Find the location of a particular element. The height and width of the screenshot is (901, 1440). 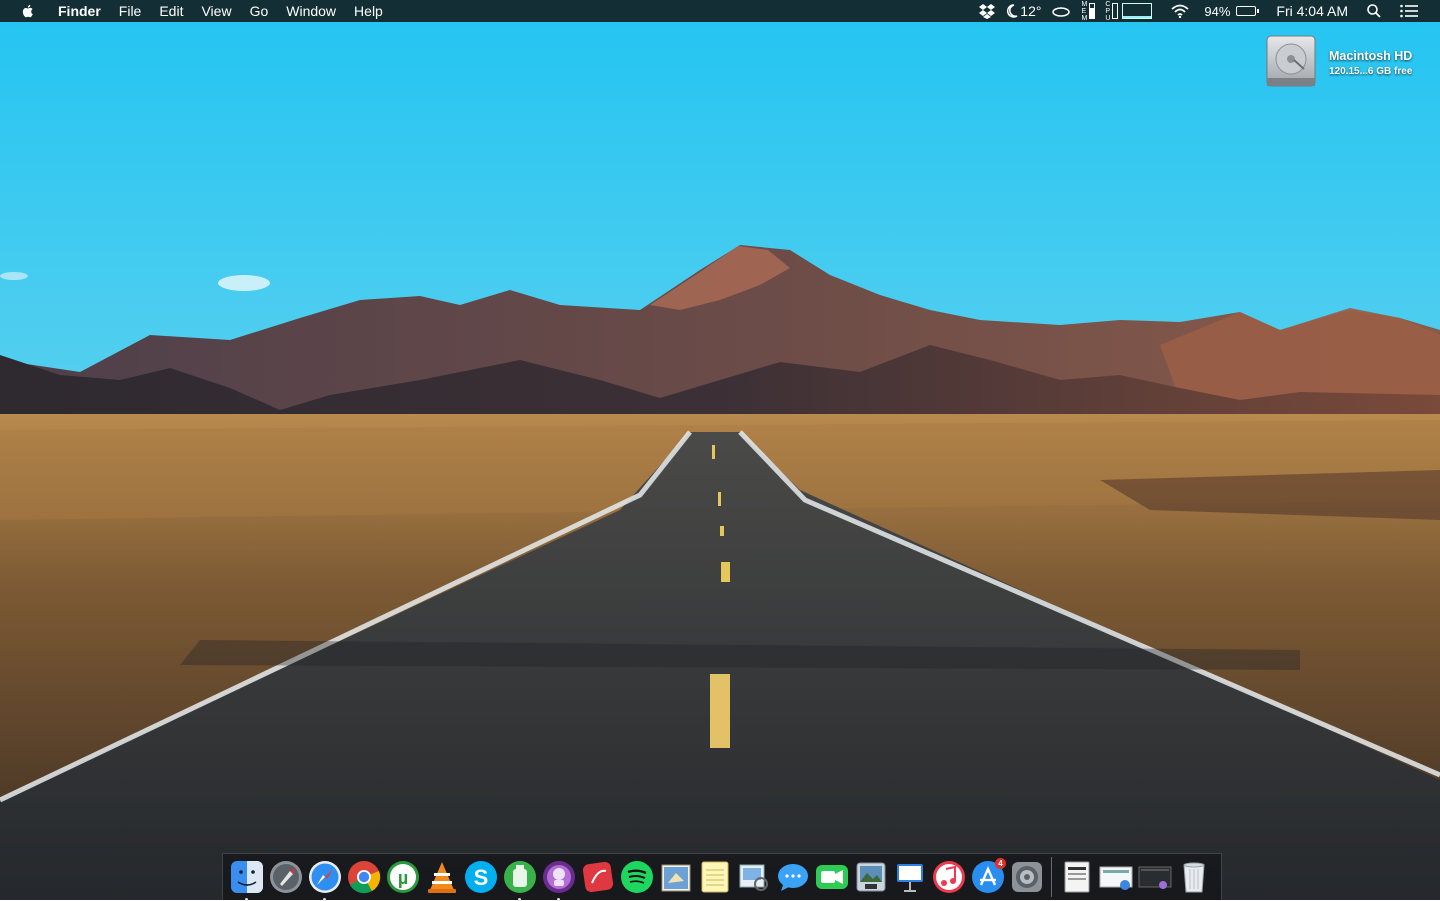

dock-item-red-app is located at coordinates (597, 877).